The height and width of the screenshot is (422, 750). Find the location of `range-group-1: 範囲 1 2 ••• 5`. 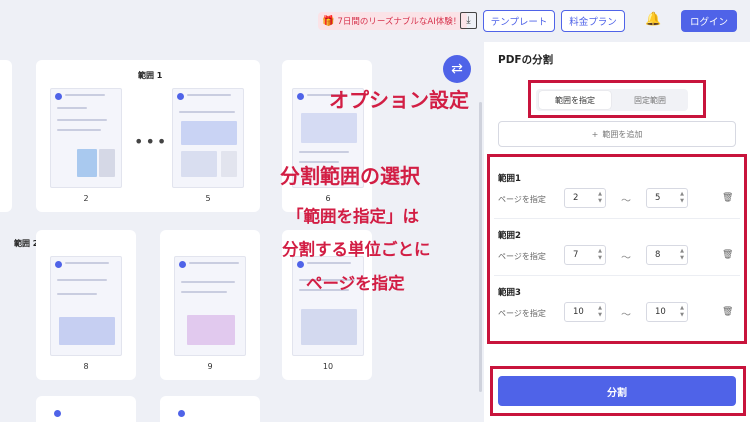

range-group-1: 範囲 1 2 ••• 5 is located at coordinates (148, 136).